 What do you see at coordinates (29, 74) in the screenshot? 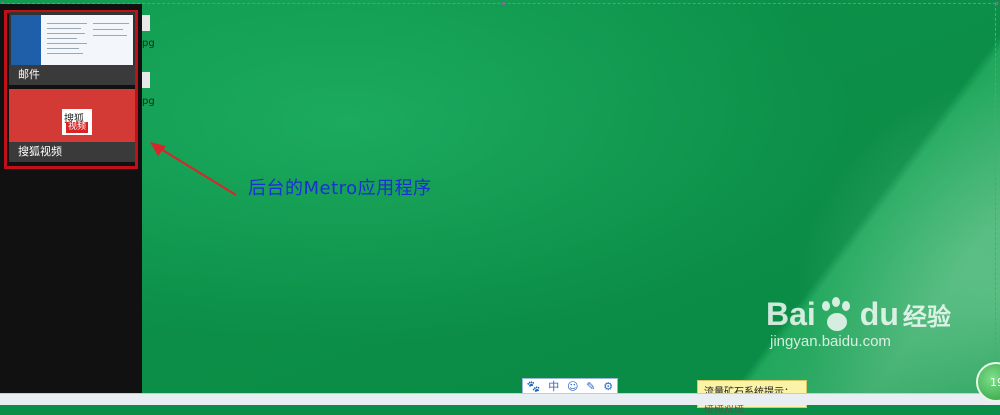
I see `switcher-app-label: 邮件` at bounding box center [29, 74].